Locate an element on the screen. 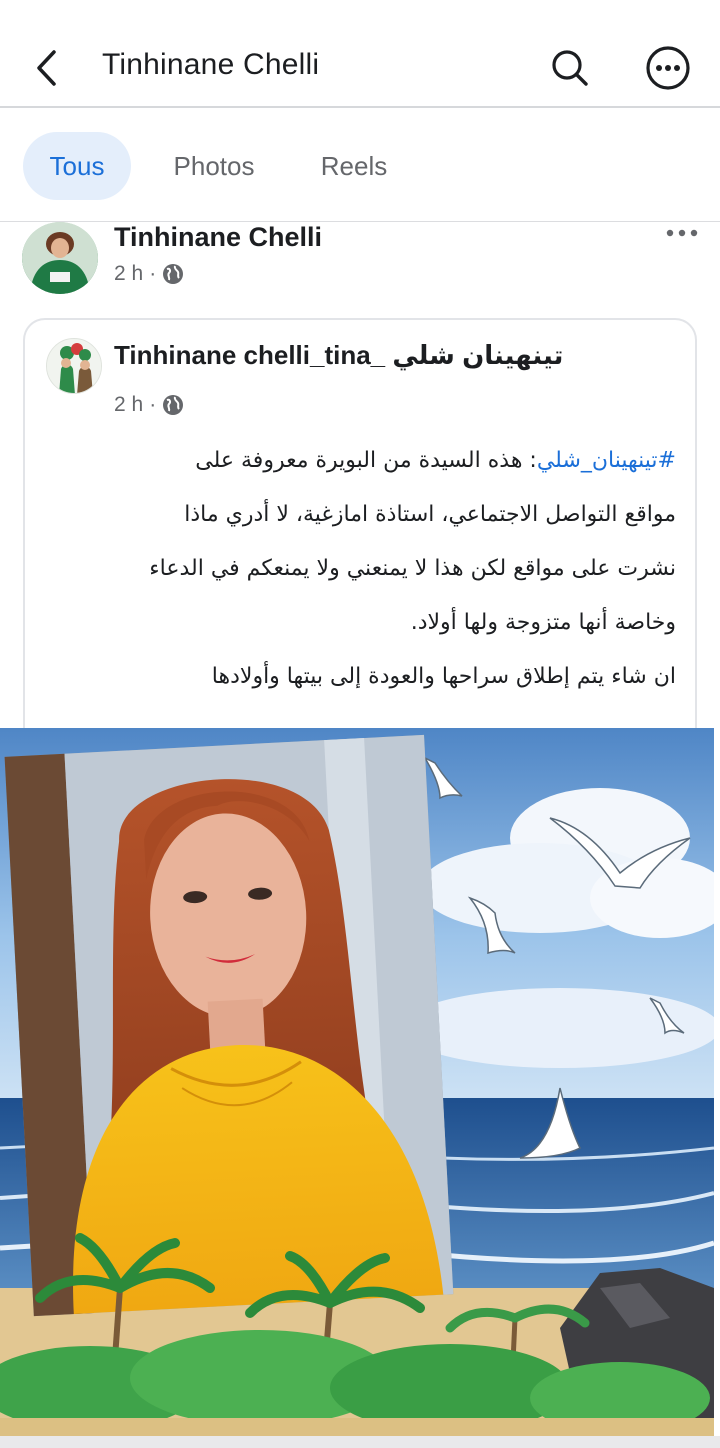 Image resolution: width=720 pixels, height=1448 pixels. post-menu-button is located at coordinates (682, 233).